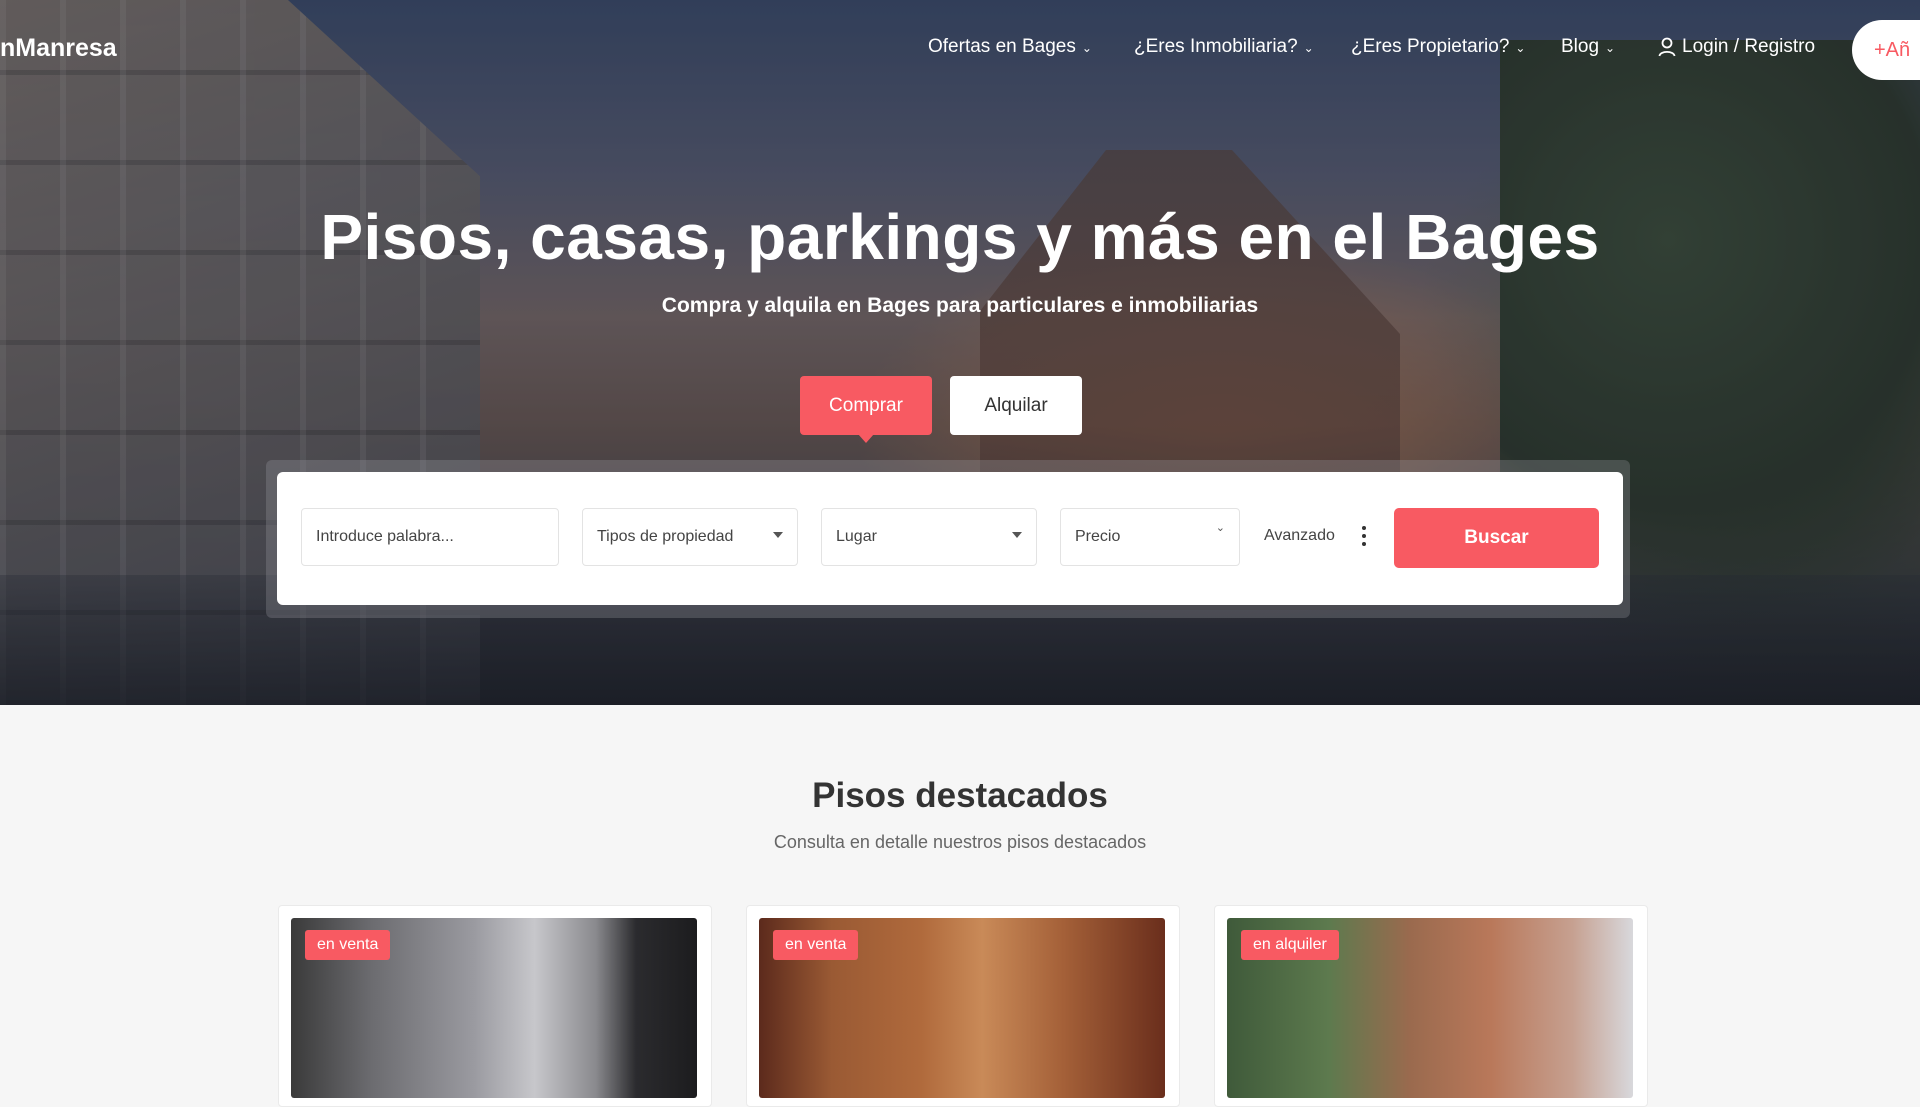 Image resolution: width=1920 pixels, height=1107 pixels. What do you see at coordinates (1290, 945) in the screenshot?
I see `status-badge: en alquiler` at bounding box center [1290, 945].